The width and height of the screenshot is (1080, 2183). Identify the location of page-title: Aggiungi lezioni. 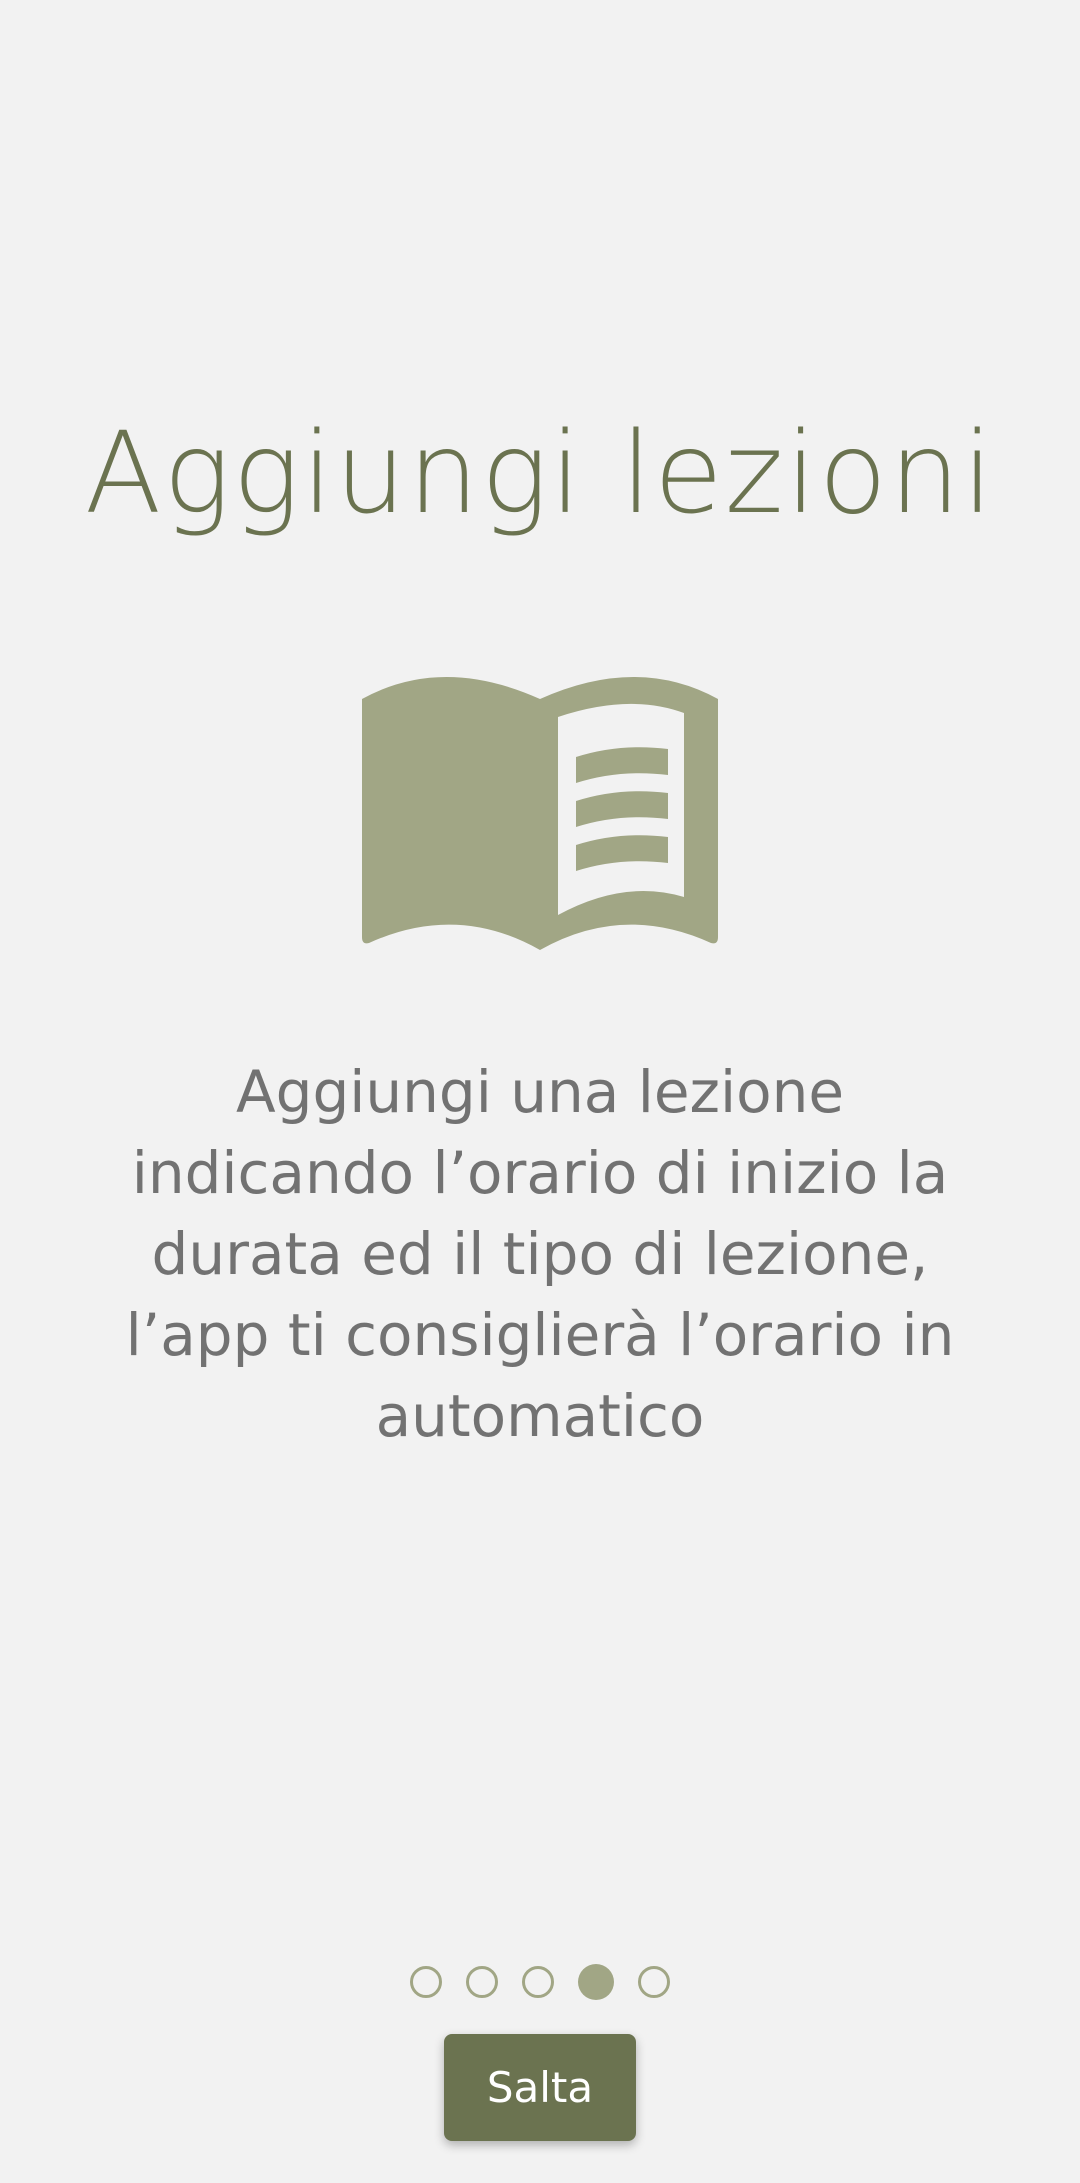
(540, 474).